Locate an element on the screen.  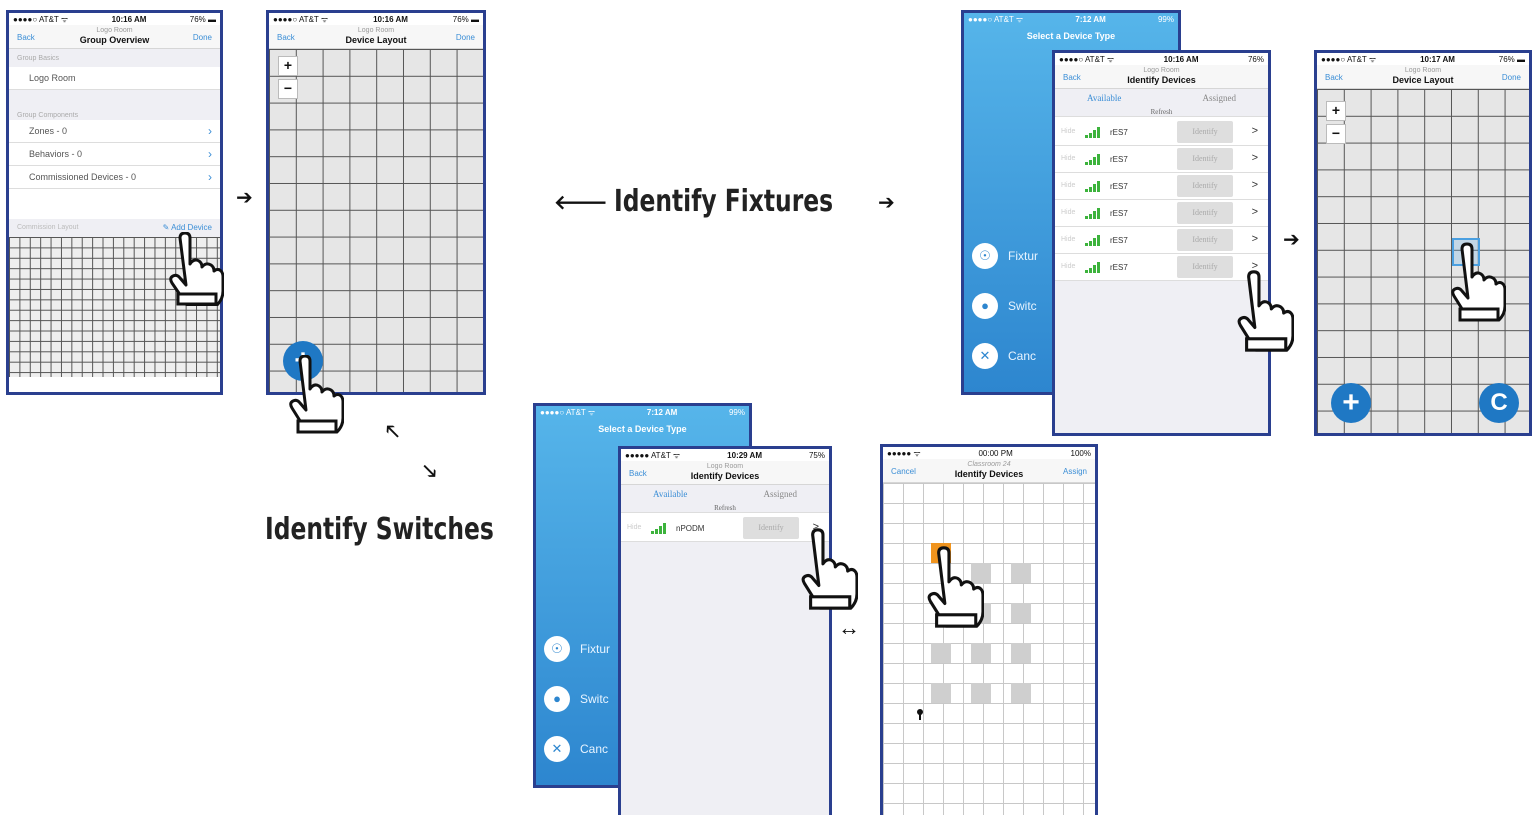
carrier-label: ●●●●● ᯤ is located at coordinates (904, 453).